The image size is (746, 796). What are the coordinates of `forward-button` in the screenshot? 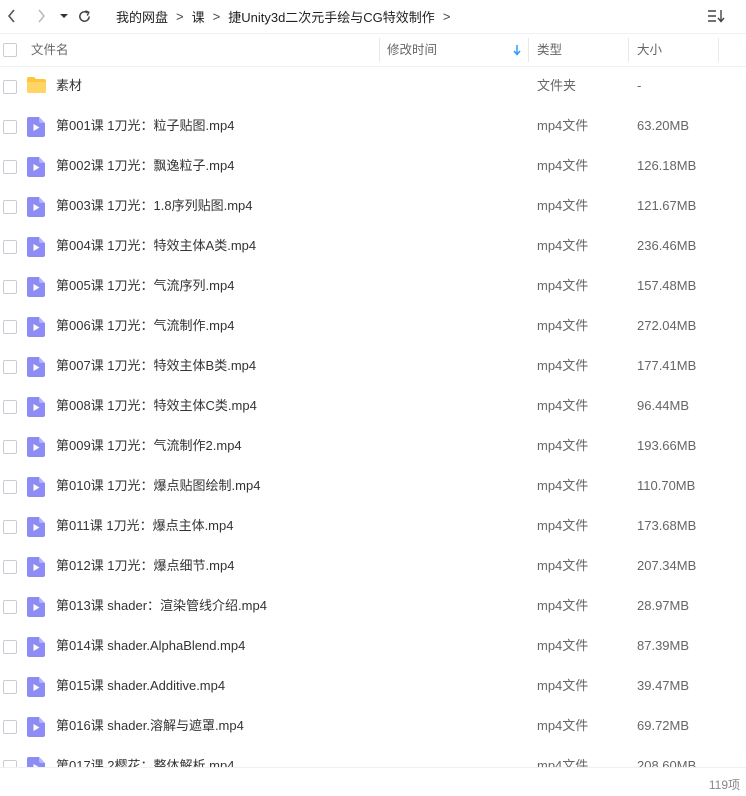 It's located at (41, 16).